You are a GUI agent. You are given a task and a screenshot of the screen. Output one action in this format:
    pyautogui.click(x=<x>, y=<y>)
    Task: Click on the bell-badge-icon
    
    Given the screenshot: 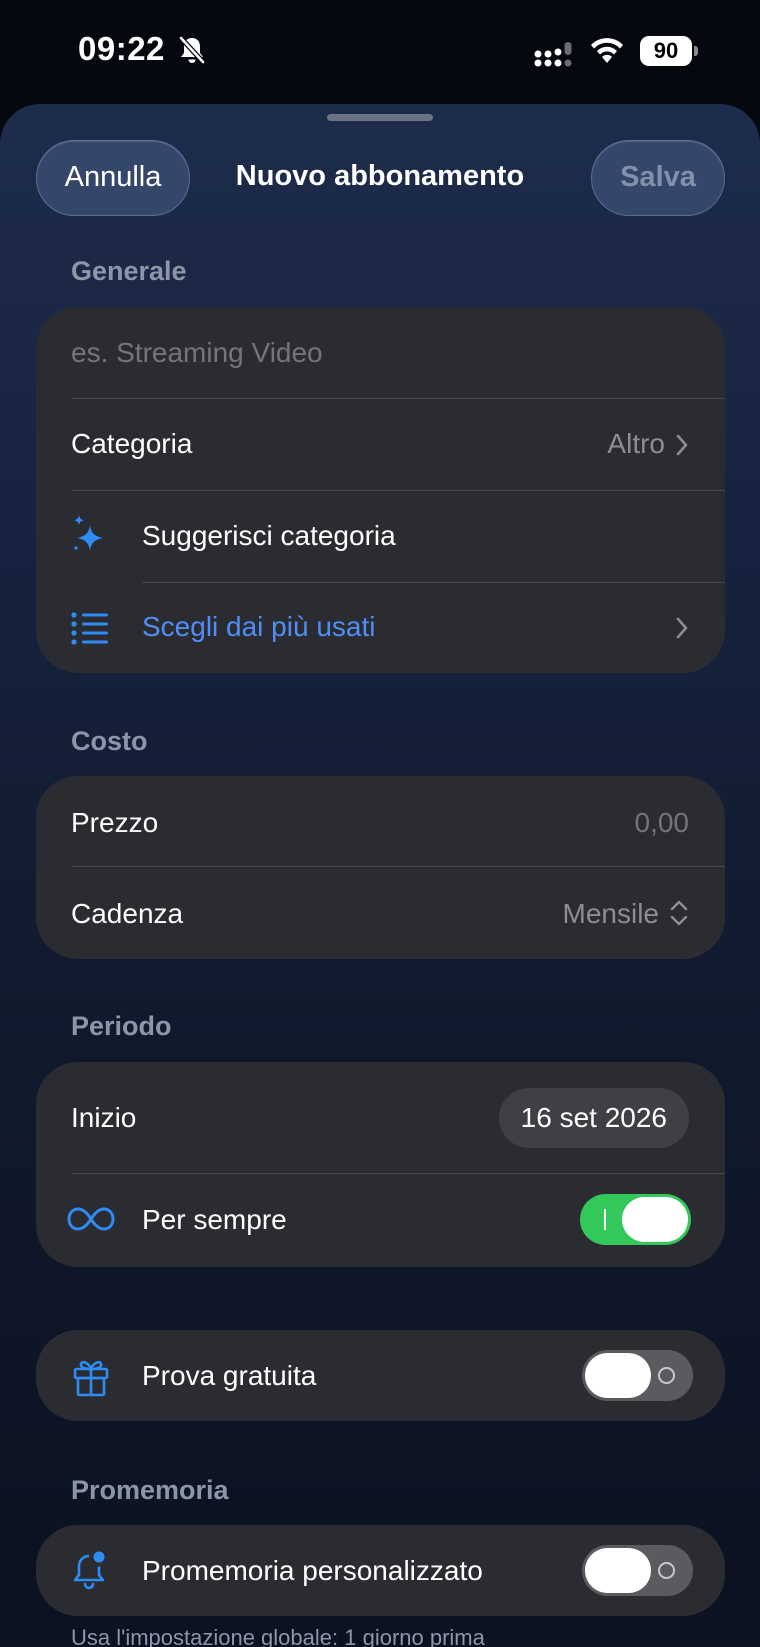 What is the action you would take?
    pyautogui.click(x=89, y=1570)
    